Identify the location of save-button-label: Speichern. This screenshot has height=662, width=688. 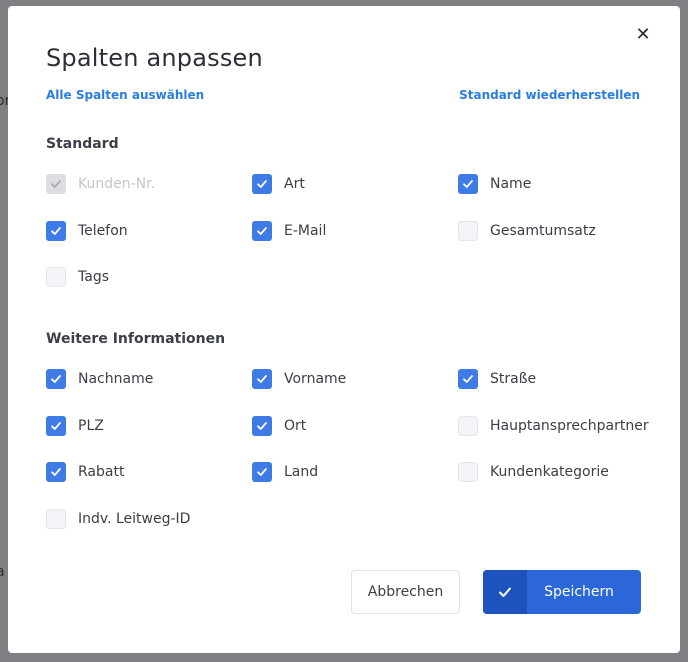
(579, 592).